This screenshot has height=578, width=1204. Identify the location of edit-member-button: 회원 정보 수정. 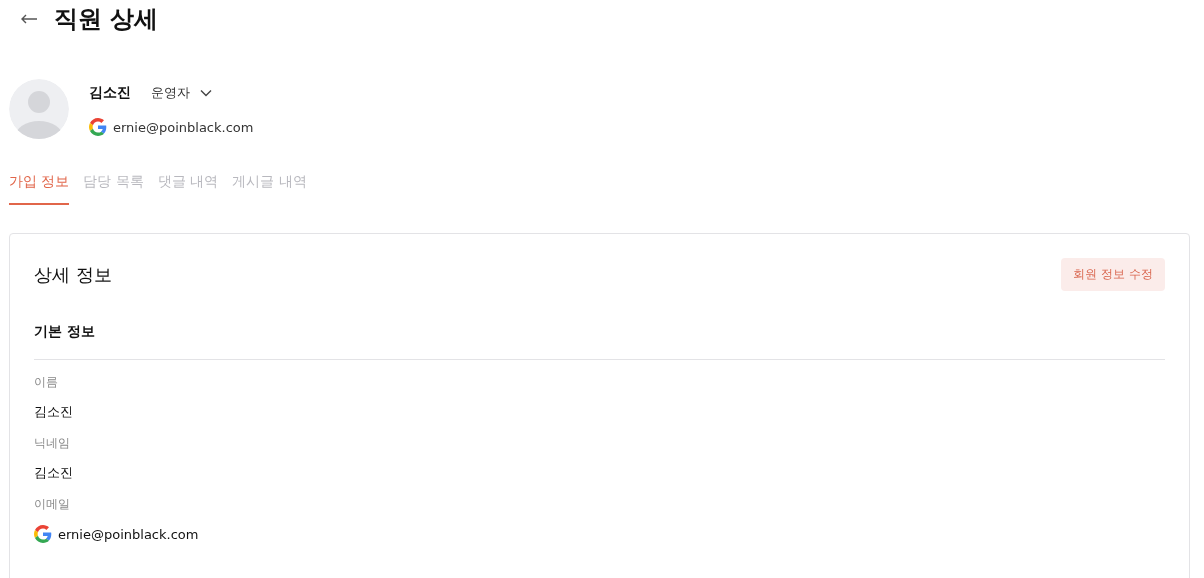
(1113, 274).